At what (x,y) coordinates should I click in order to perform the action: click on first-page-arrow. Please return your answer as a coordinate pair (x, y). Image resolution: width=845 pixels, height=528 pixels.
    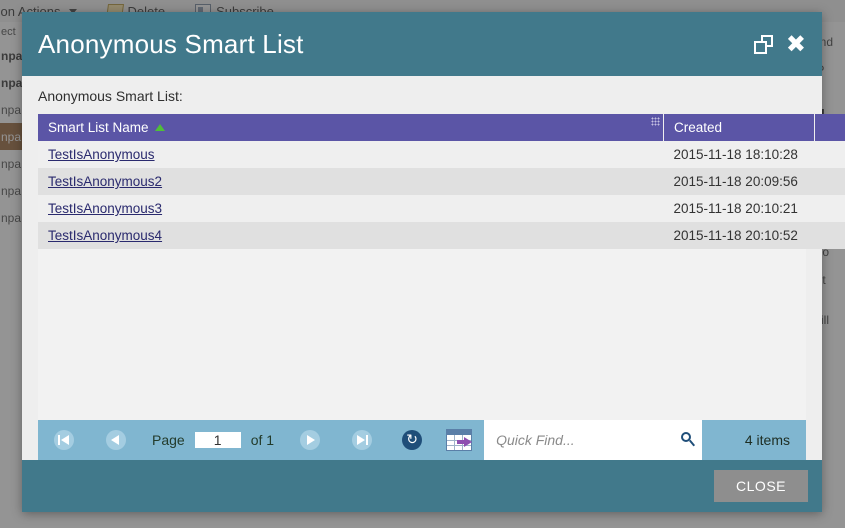
    Looking at the image, I should click on (65, 440).